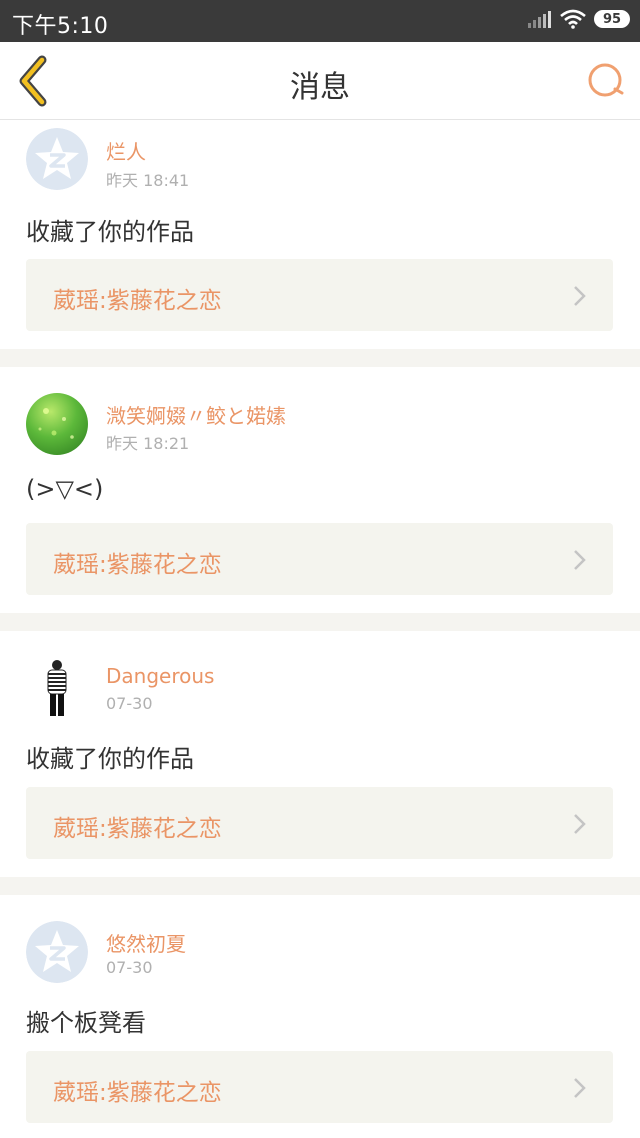 This screenshot has width=640, height=1138. I want to click on green-bokeh-avatar-icon, so click(56, 423).